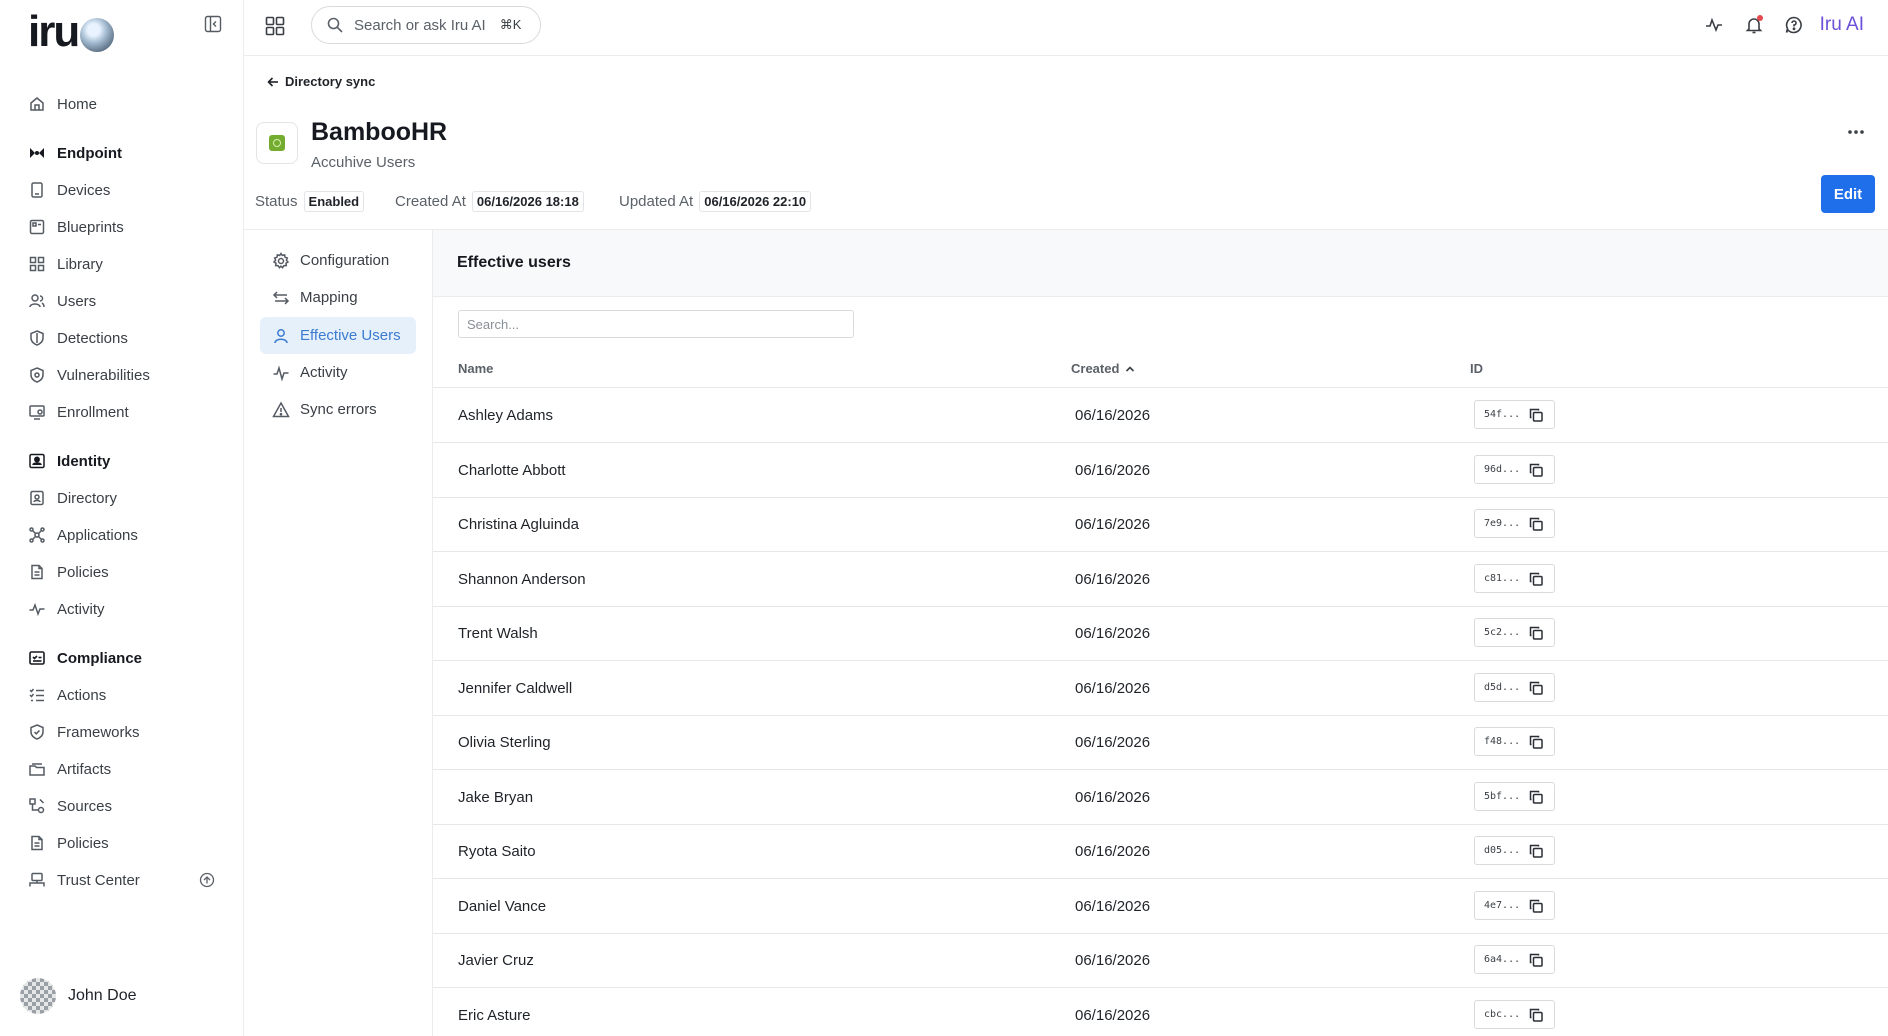  I want to click on sidebar-item-enrollment: Enrollment, so click(78, 412).